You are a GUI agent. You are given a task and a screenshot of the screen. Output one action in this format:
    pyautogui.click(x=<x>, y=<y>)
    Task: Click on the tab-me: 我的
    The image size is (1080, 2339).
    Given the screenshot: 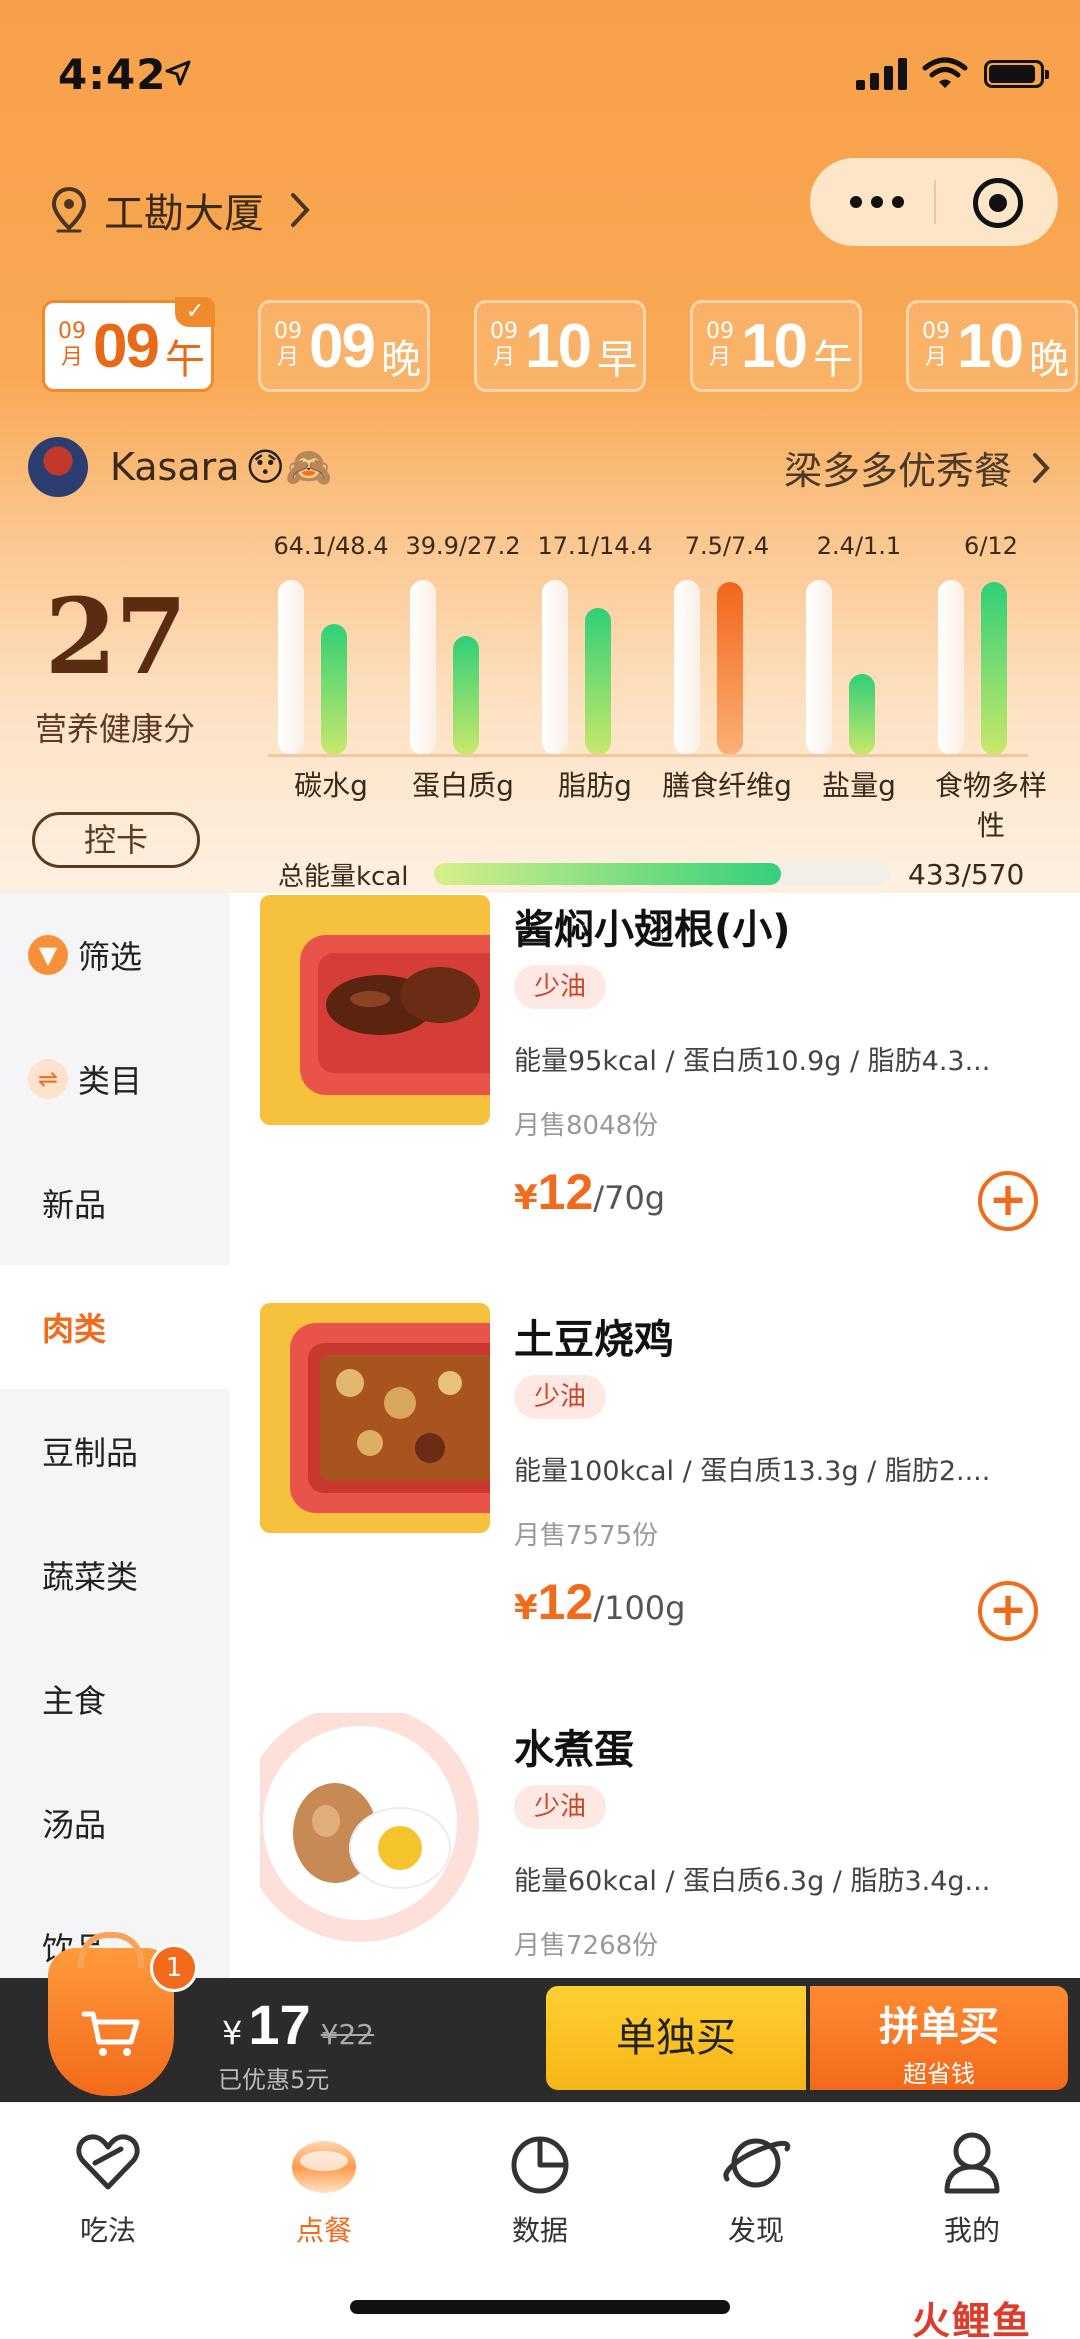 What is the action you would take?
    pyautogui.click(x=972, y=2188)
    